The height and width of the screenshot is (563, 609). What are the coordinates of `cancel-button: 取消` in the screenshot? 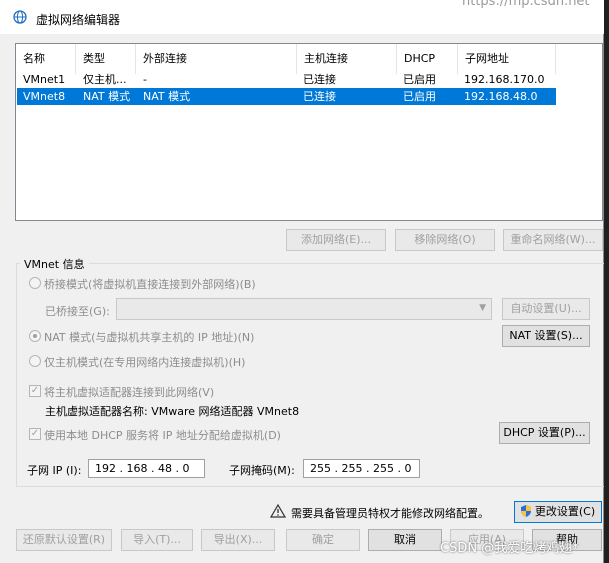 It's located at (405, 540).